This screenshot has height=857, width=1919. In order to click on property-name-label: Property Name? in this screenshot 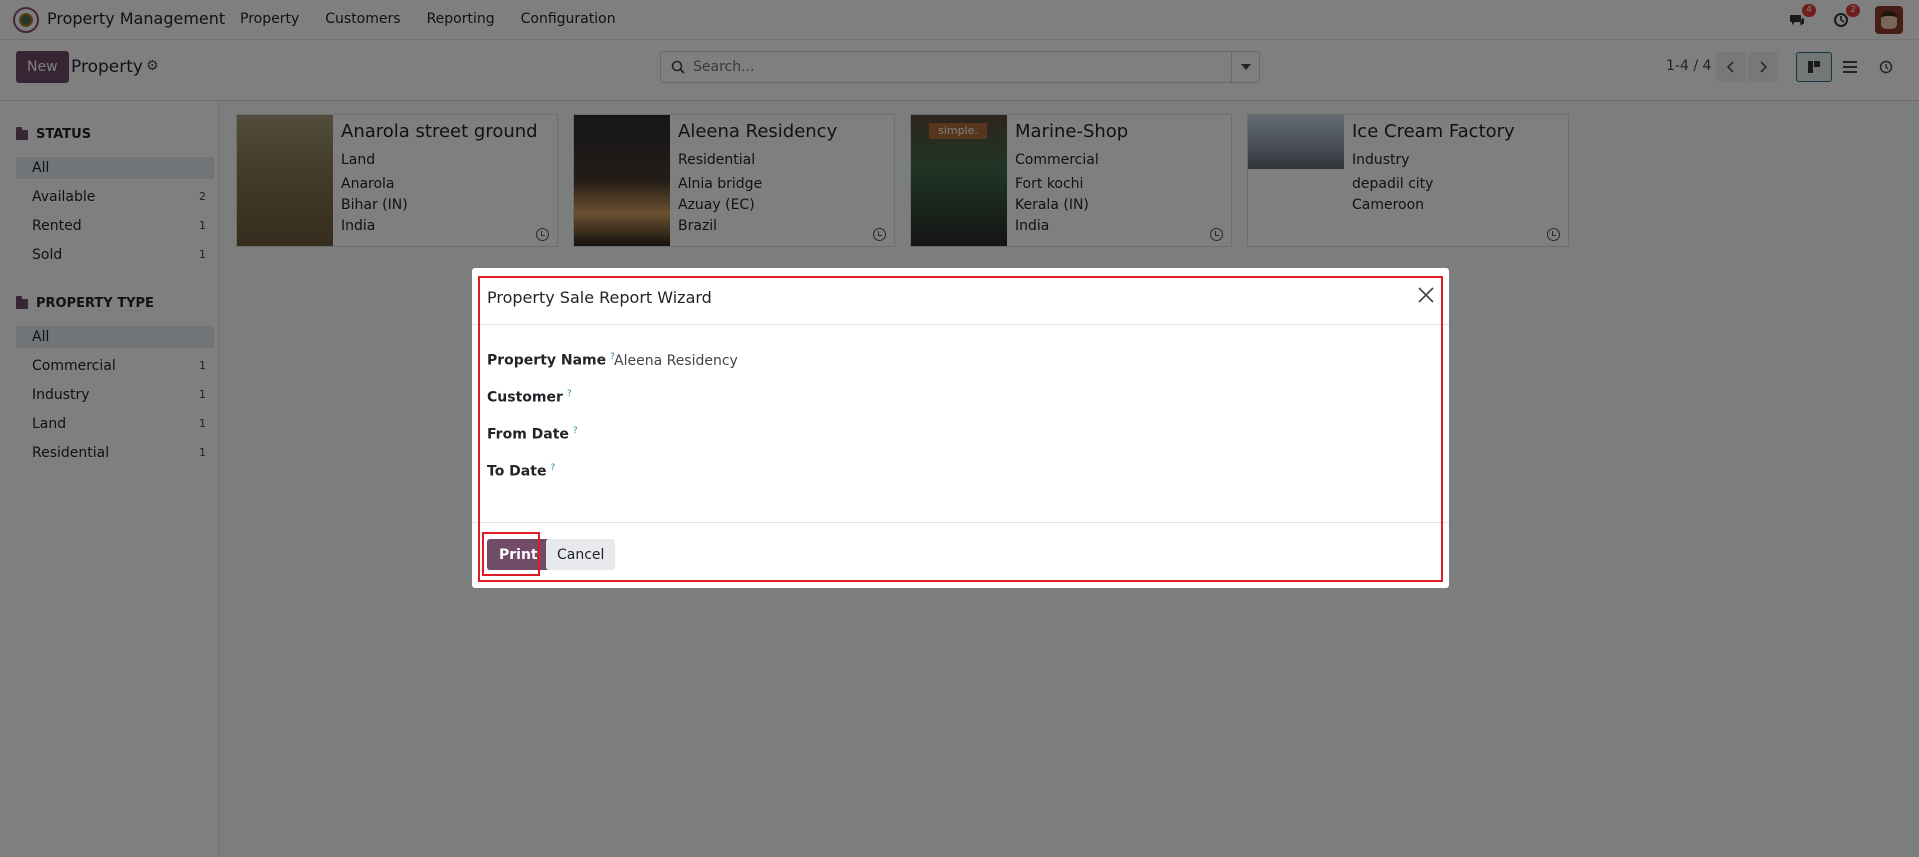, I will do `click(551, 360)`.